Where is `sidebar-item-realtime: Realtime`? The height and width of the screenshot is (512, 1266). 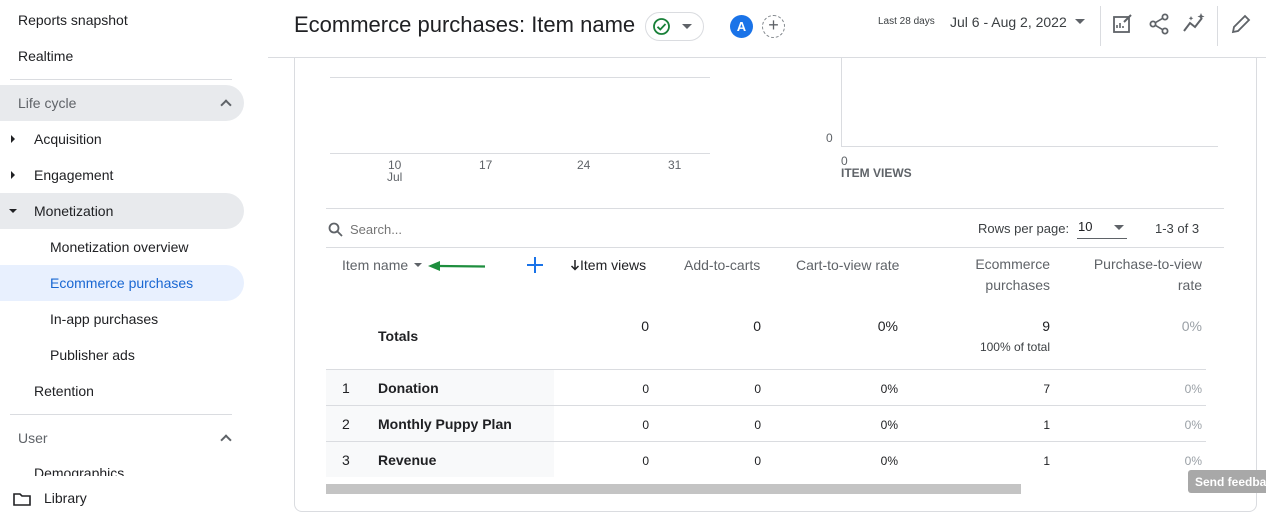
sidebar-item-realtime: Realtime is located at coordinates (36, 56).